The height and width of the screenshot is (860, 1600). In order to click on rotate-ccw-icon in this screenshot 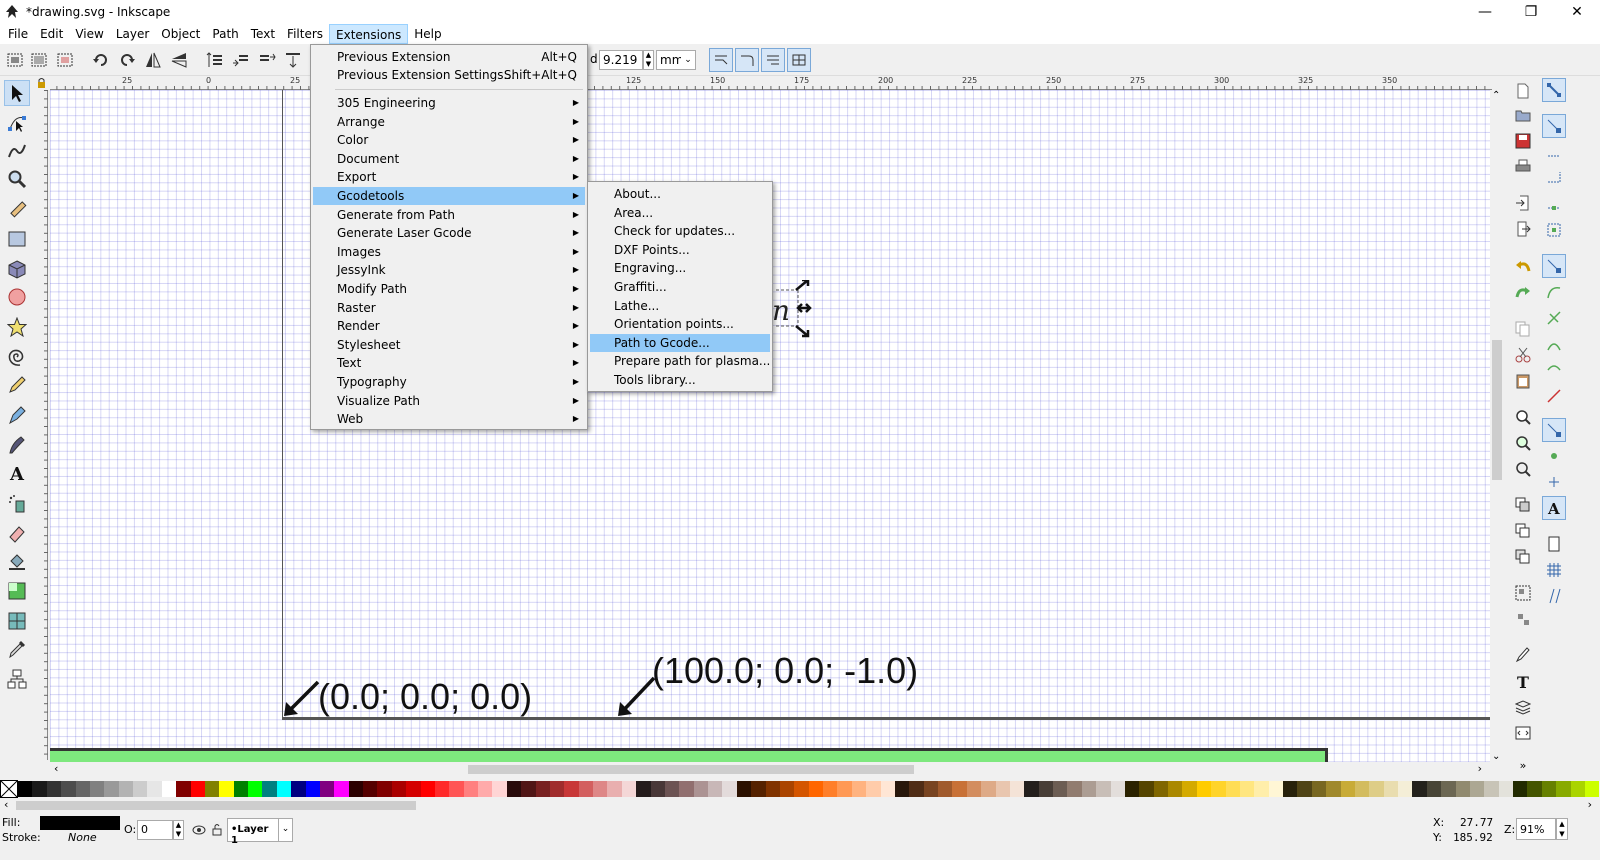, I will do `click(101, 60)`.